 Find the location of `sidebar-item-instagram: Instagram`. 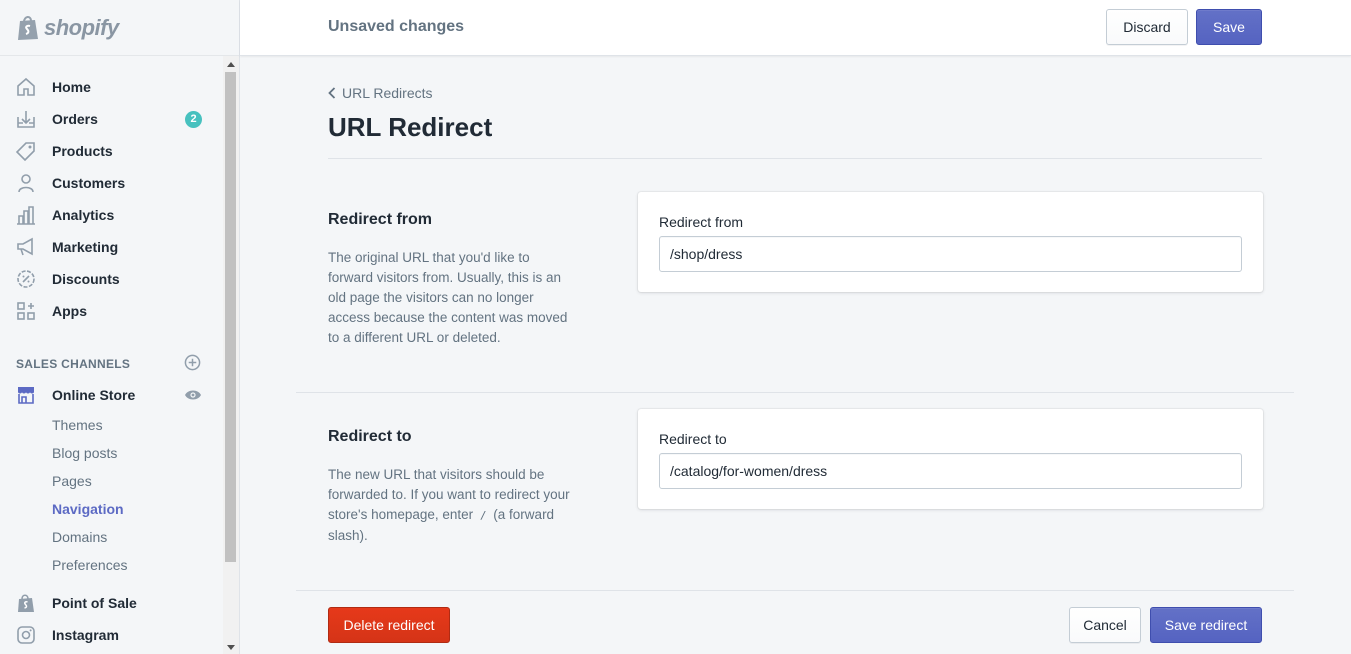

sidebar-item-instagram: Instagram is located at coordinates (111, 635).